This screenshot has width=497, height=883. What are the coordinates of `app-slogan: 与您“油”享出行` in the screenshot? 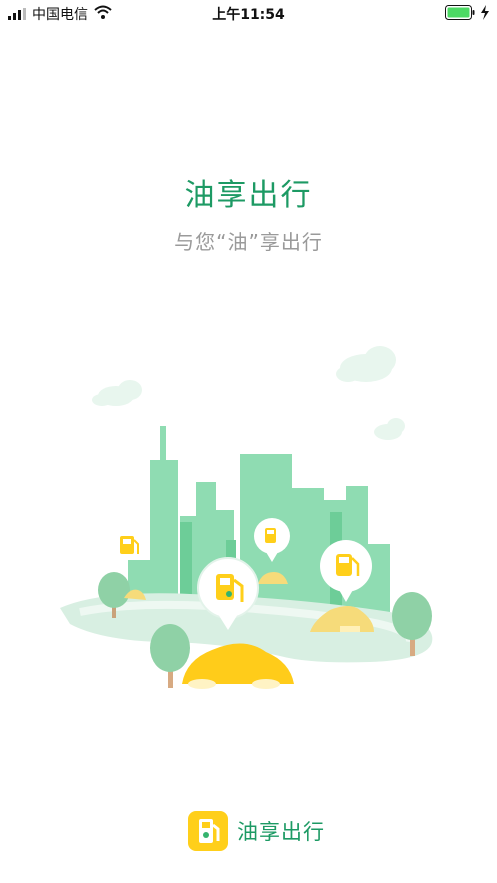 It's located at (248, 242).